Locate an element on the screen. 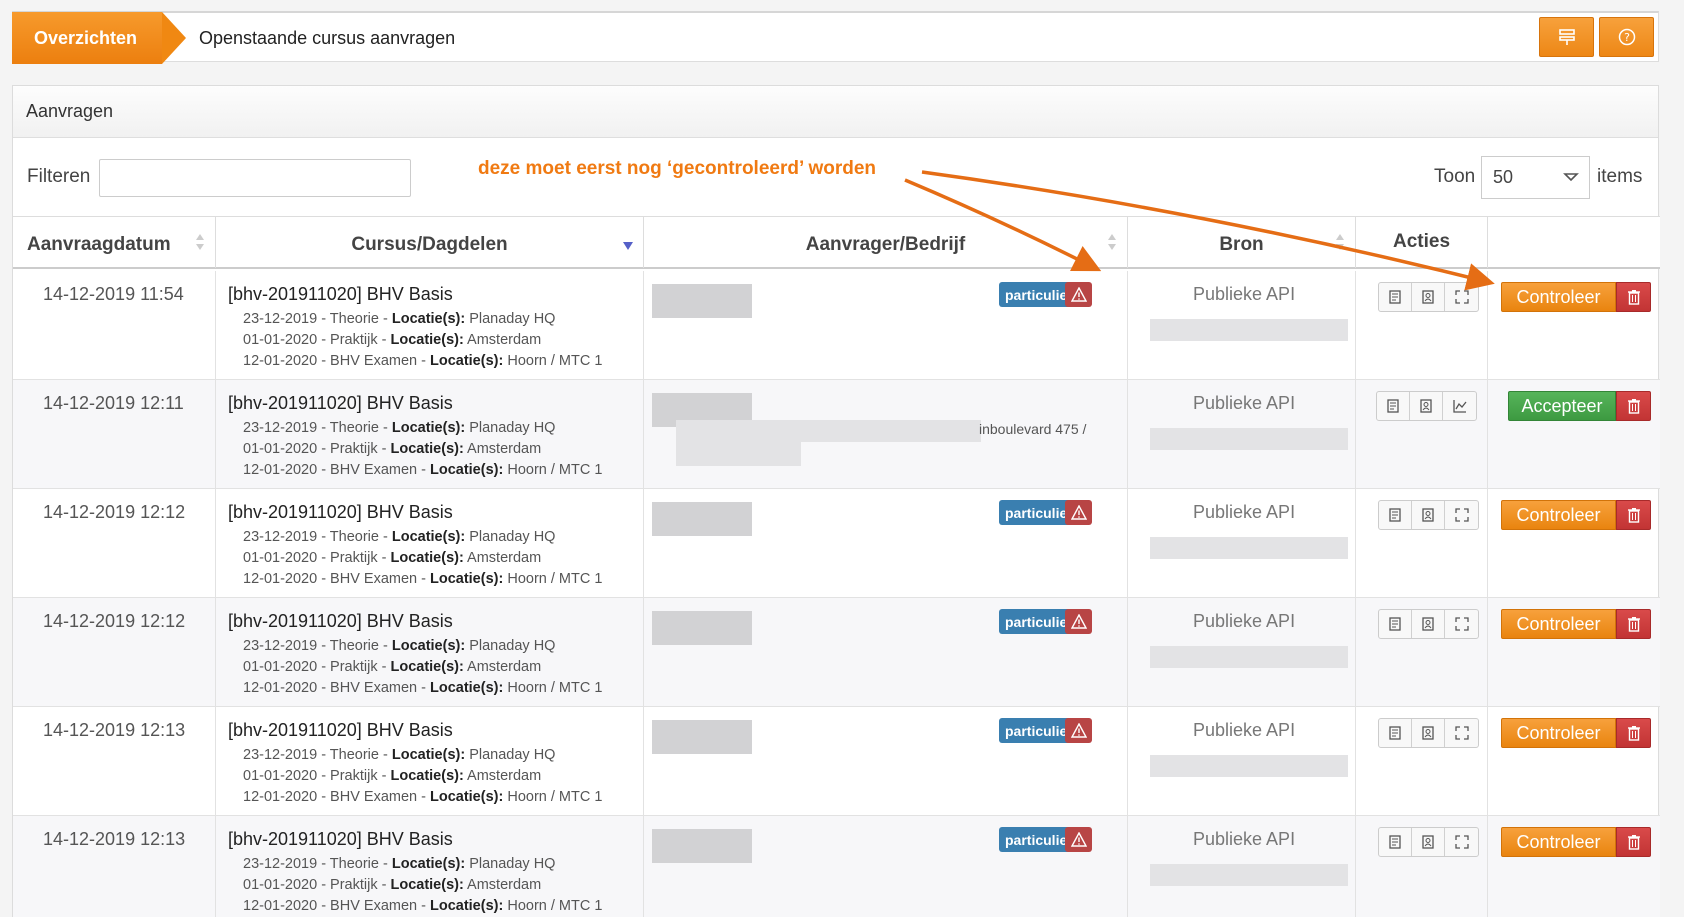 Image resolution: width=1684 pixels, height=917 pixels. warning-icon is located at coordinates (1078, 512).